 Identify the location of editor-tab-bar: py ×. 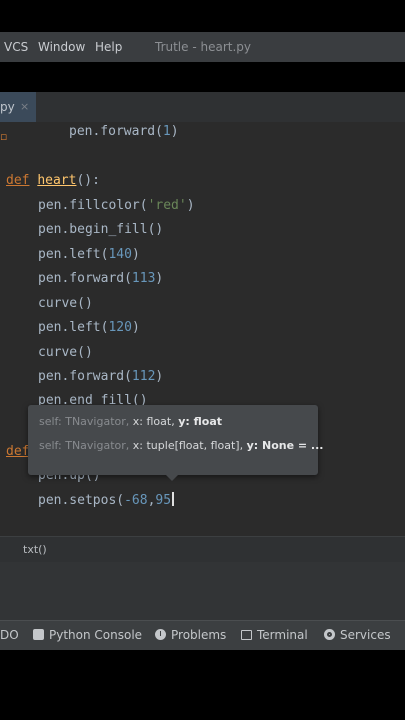
(202, 108).